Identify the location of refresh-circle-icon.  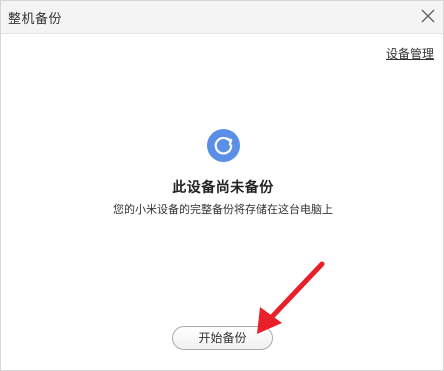
(223, 145).